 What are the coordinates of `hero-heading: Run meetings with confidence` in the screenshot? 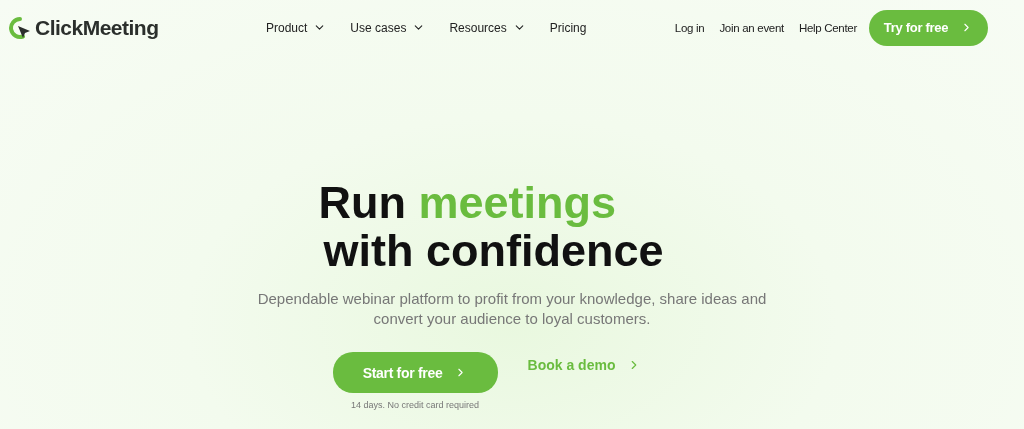 It's located at (491, 227).